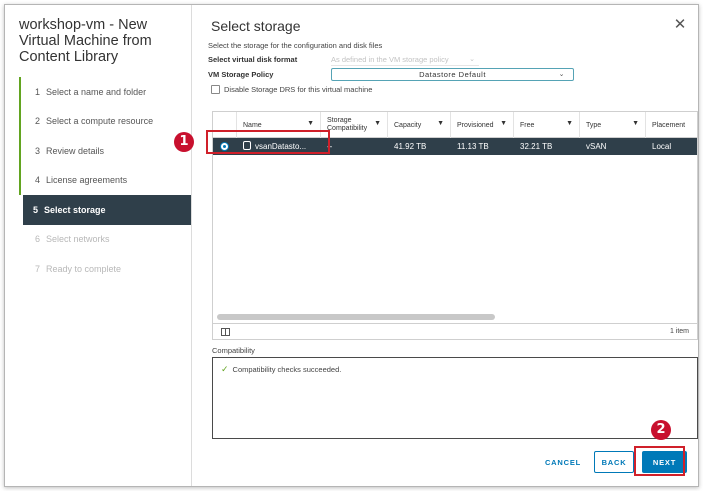 This screenshot has height=491, width=703. What do you see at coordinates (36, 209) in the screenshot?
I see `step-number: 5` at bounding box center [36, 209].